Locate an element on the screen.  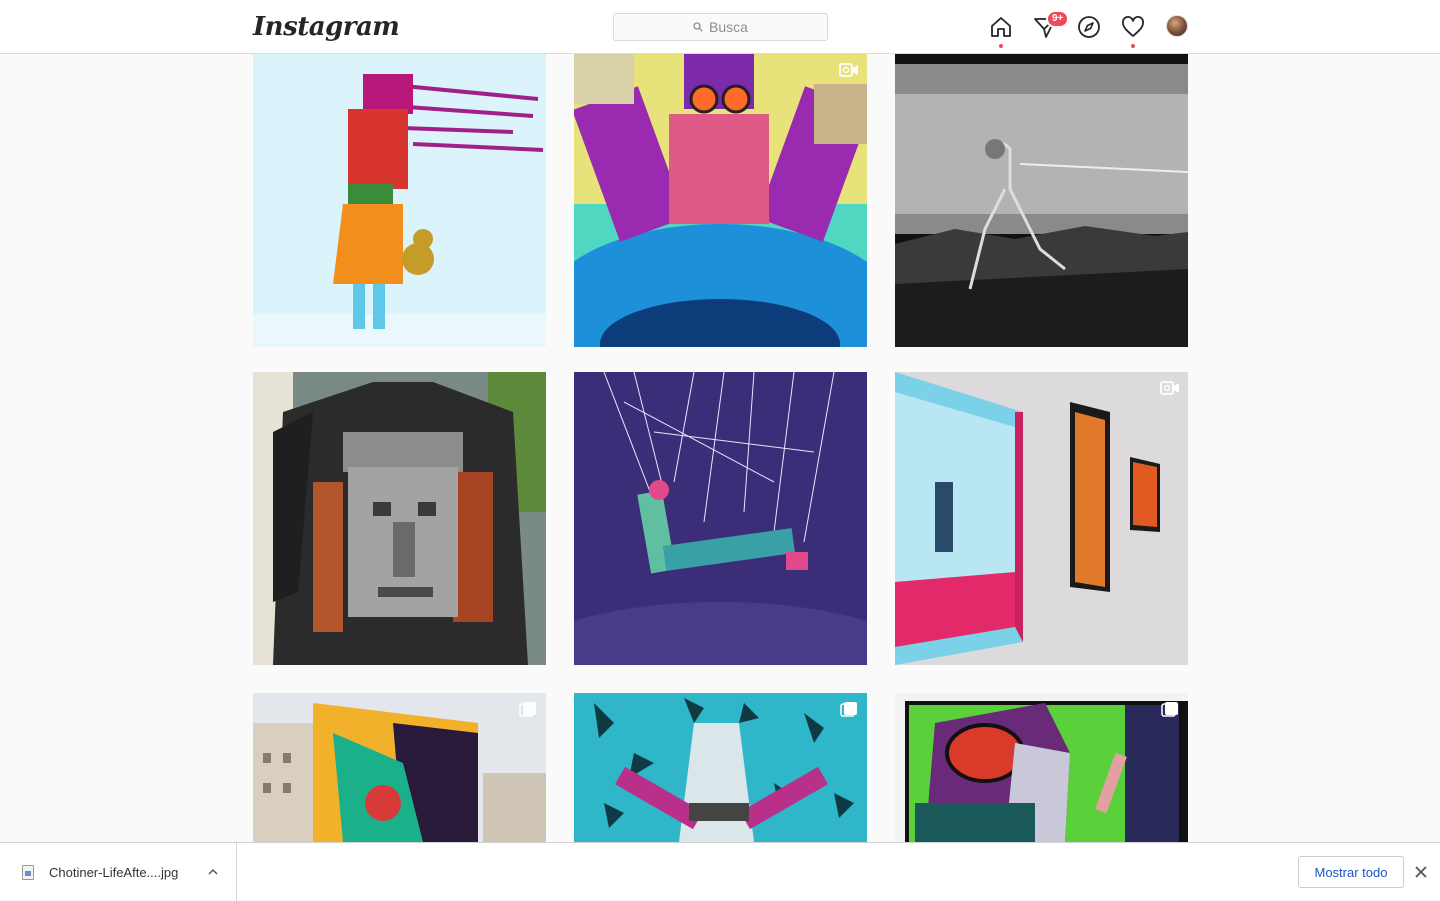
home-button is located at coordinates (1001, 30).